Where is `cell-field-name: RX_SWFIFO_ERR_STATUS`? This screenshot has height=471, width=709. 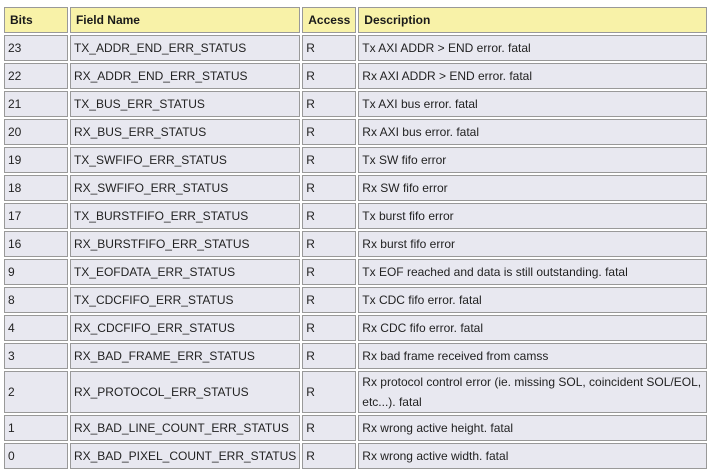
cell-field-name: RX_SWFIFO_ERR_STATUS is located at coordinates (185, 188).